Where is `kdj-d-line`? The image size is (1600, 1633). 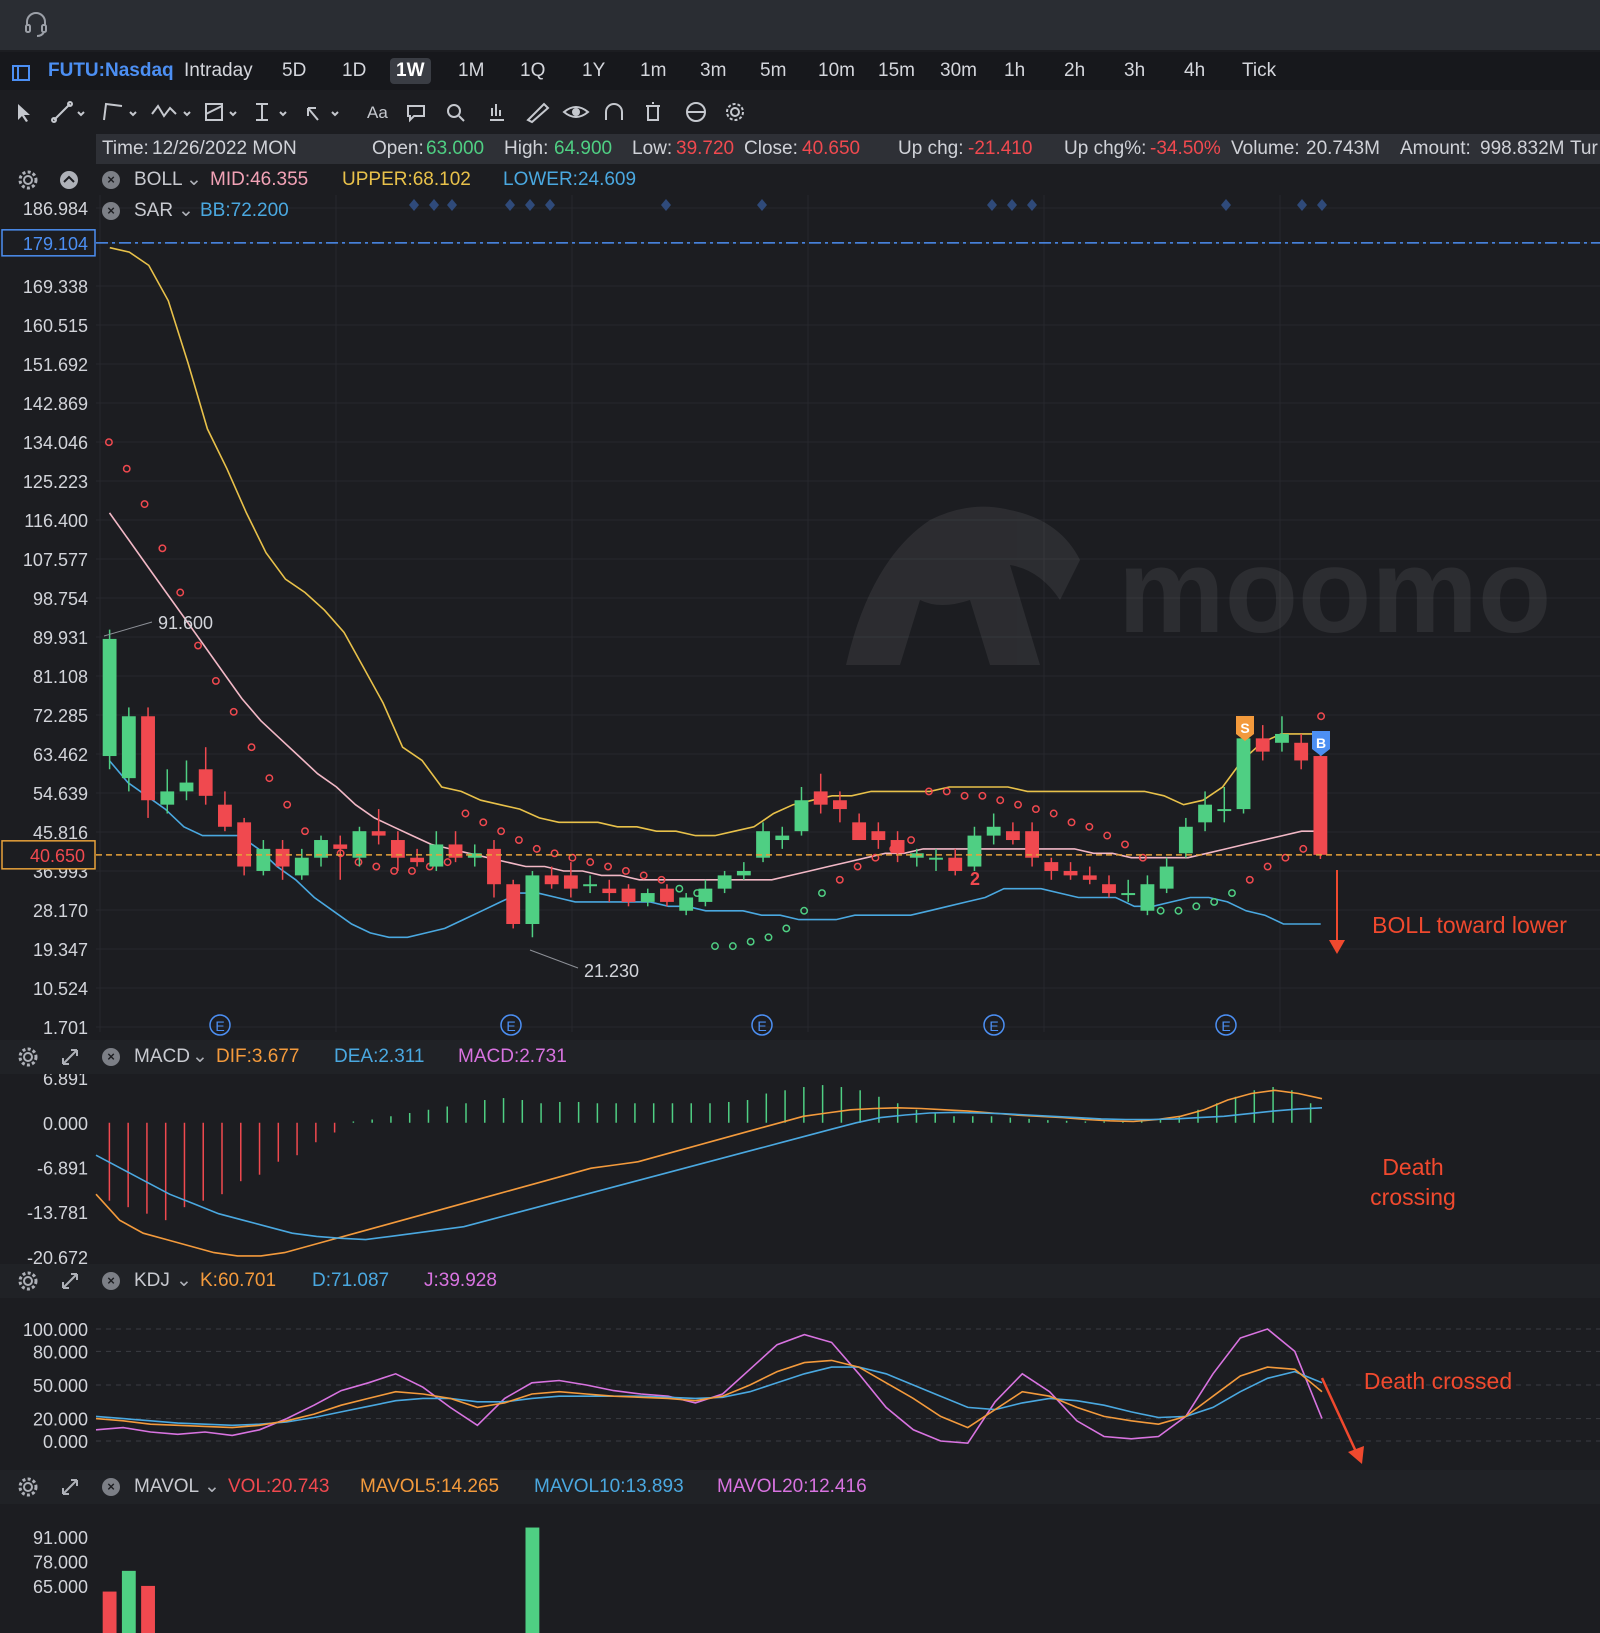 kdj-d-line is located at coordinates (709, 1396).